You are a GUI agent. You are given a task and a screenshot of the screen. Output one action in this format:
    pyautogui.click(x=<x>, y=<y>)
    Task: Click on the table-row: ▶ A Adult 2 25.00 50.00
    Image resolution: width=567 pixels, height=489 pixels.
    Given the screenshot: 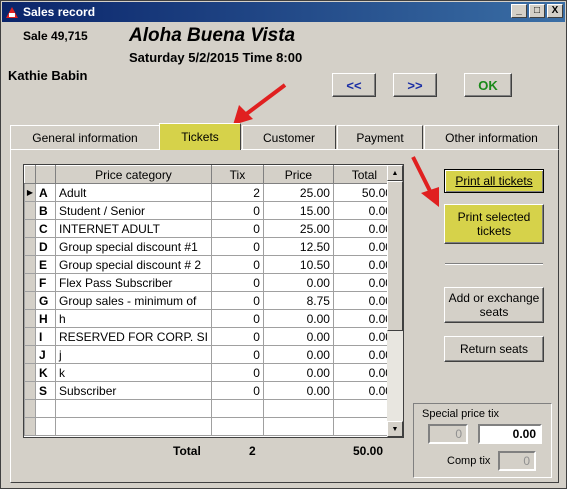 What is the action you would take?
    pyautogui.click(x=210, y=192)
    